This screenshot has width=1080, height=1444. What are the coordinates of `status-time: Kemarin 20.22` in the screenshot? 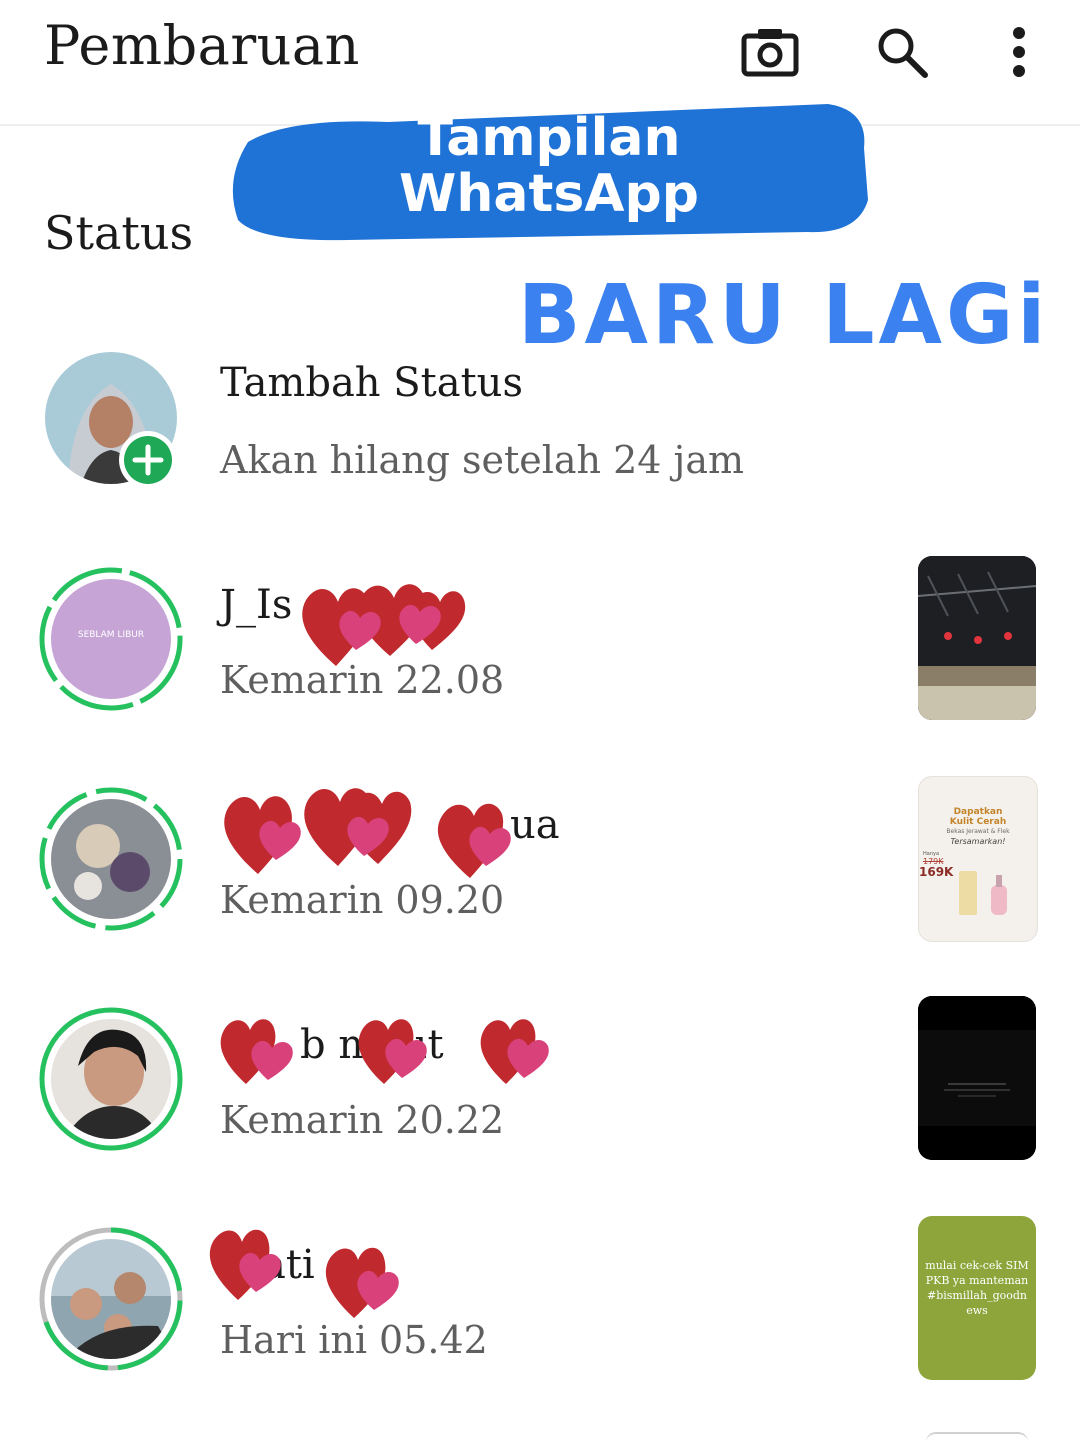 It's located at (362, 1120).